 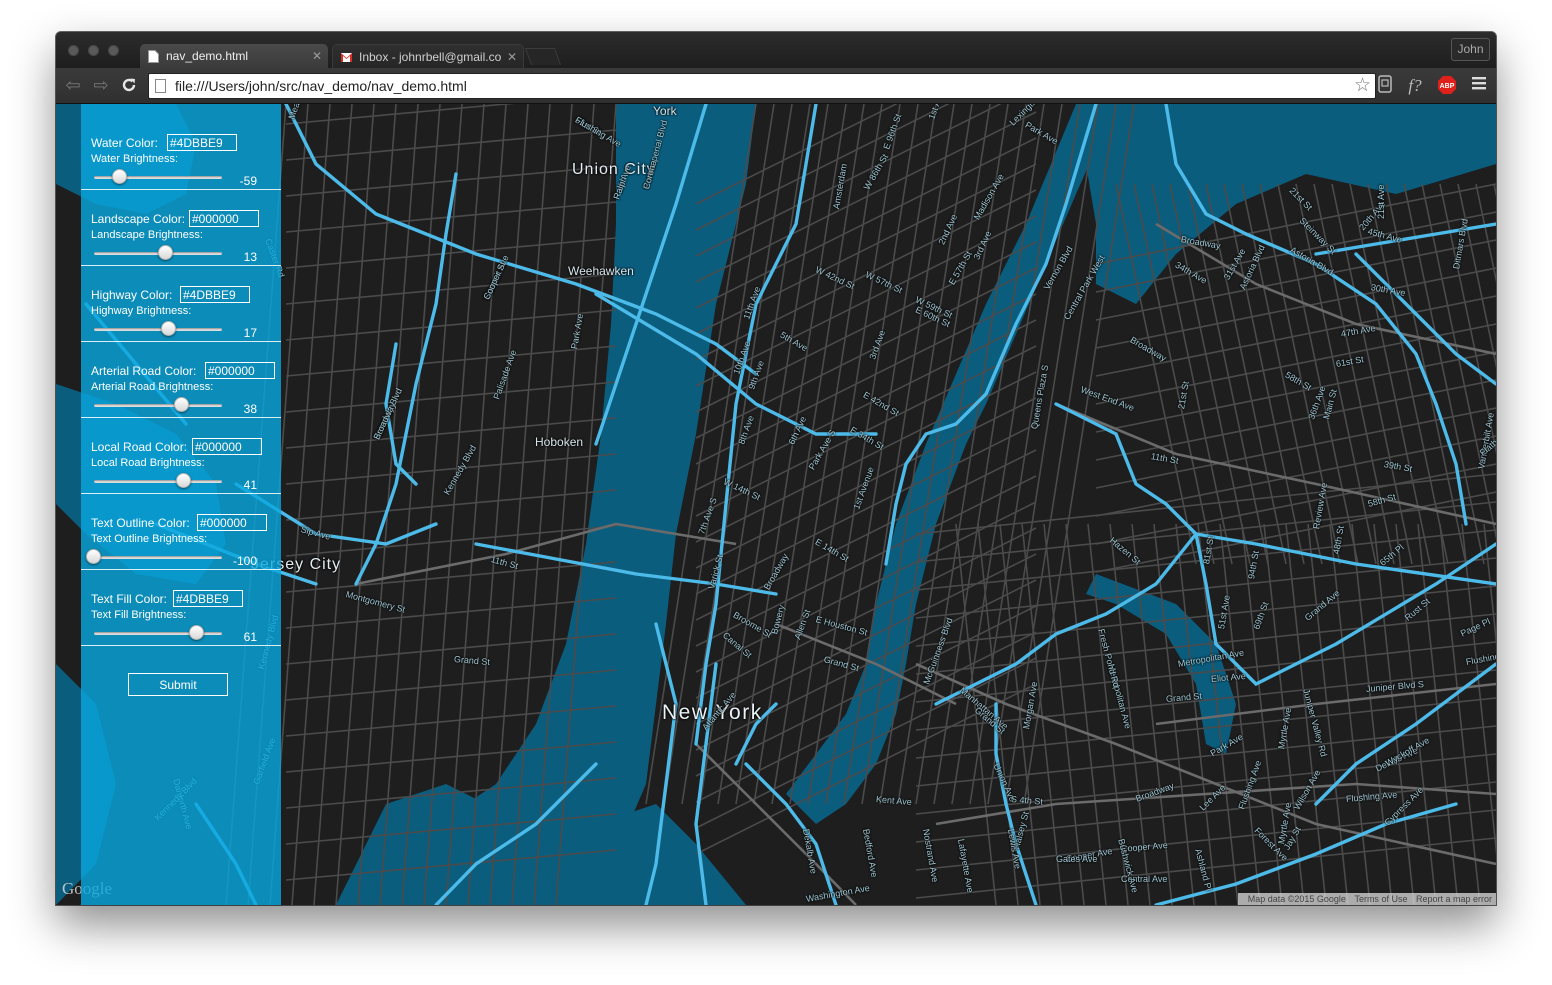 I want to click on arterial-road-brightness-slider, so click(x=158, y=405).